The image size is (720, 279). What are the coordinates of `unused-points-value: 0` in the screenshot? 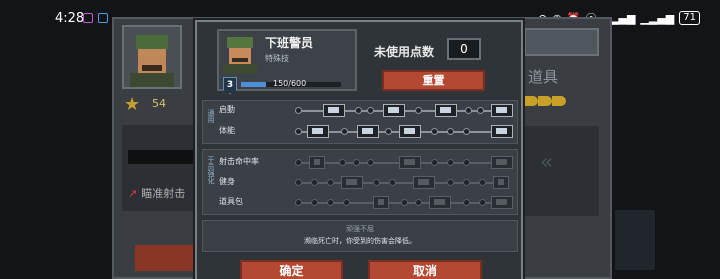 It's located at (464, 49).